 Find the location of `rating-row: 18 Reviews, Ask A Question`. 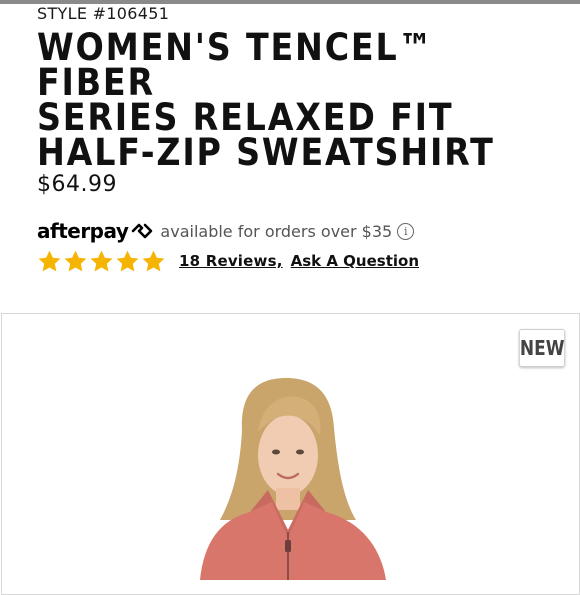

rating-row: 18 Reviews, Ask A Question is located at coordinates (228, 261).